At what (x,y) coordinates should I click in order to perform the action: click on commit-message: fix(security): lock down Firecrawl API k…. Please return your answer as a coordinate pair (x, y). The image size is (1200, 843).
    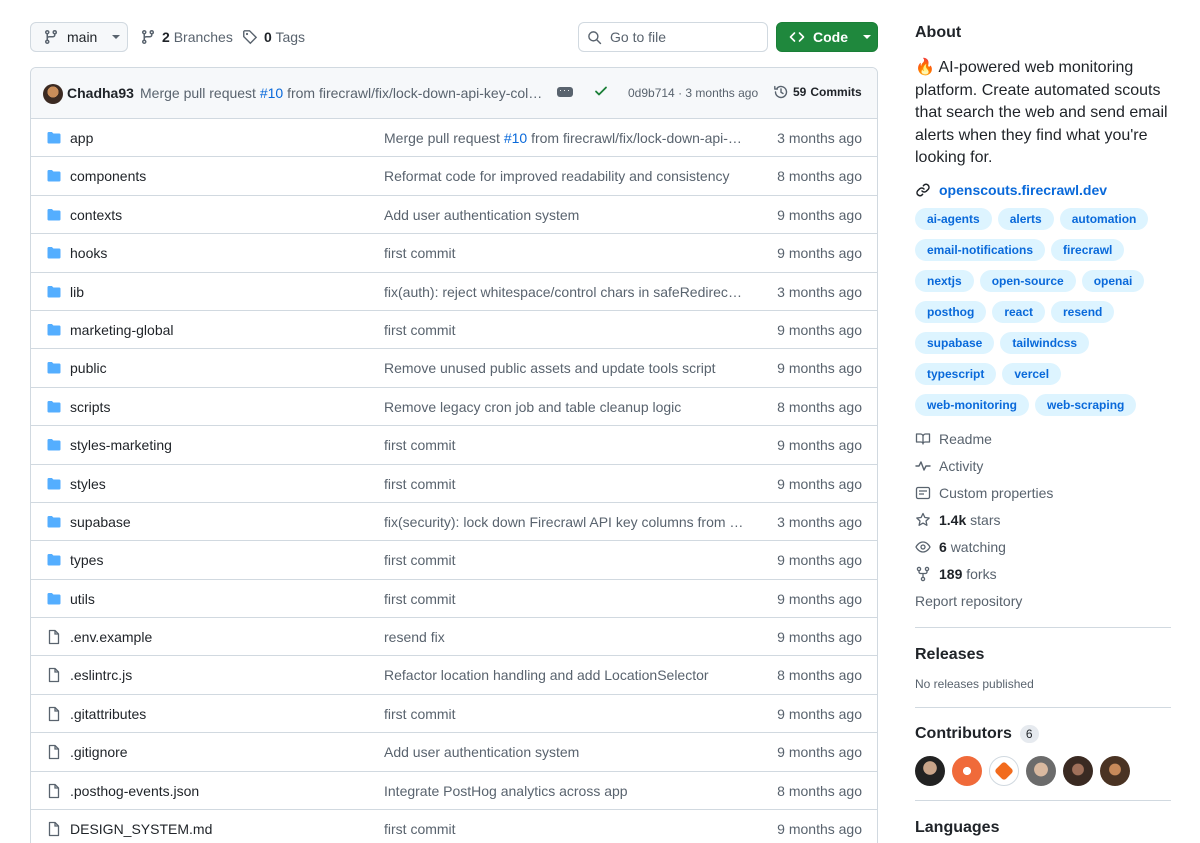
    Looking at the image, I should click on (564, 522).